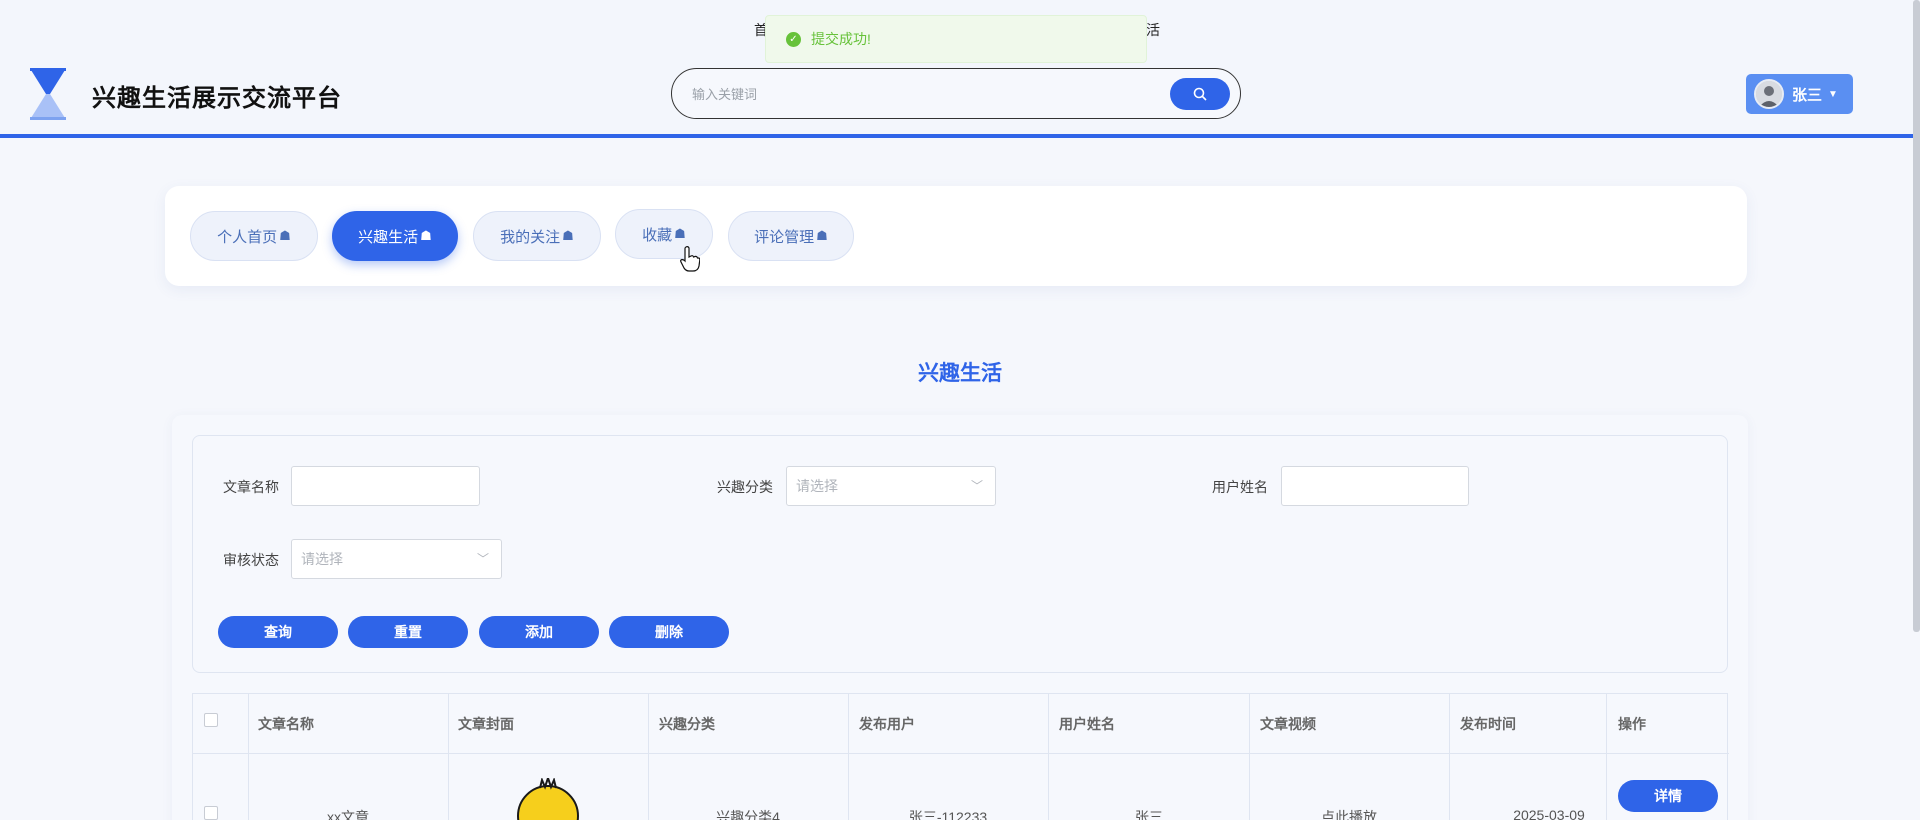 The image size is (1920, 820). I want to click on check-circle-icon: ✓, so click(793, 39).